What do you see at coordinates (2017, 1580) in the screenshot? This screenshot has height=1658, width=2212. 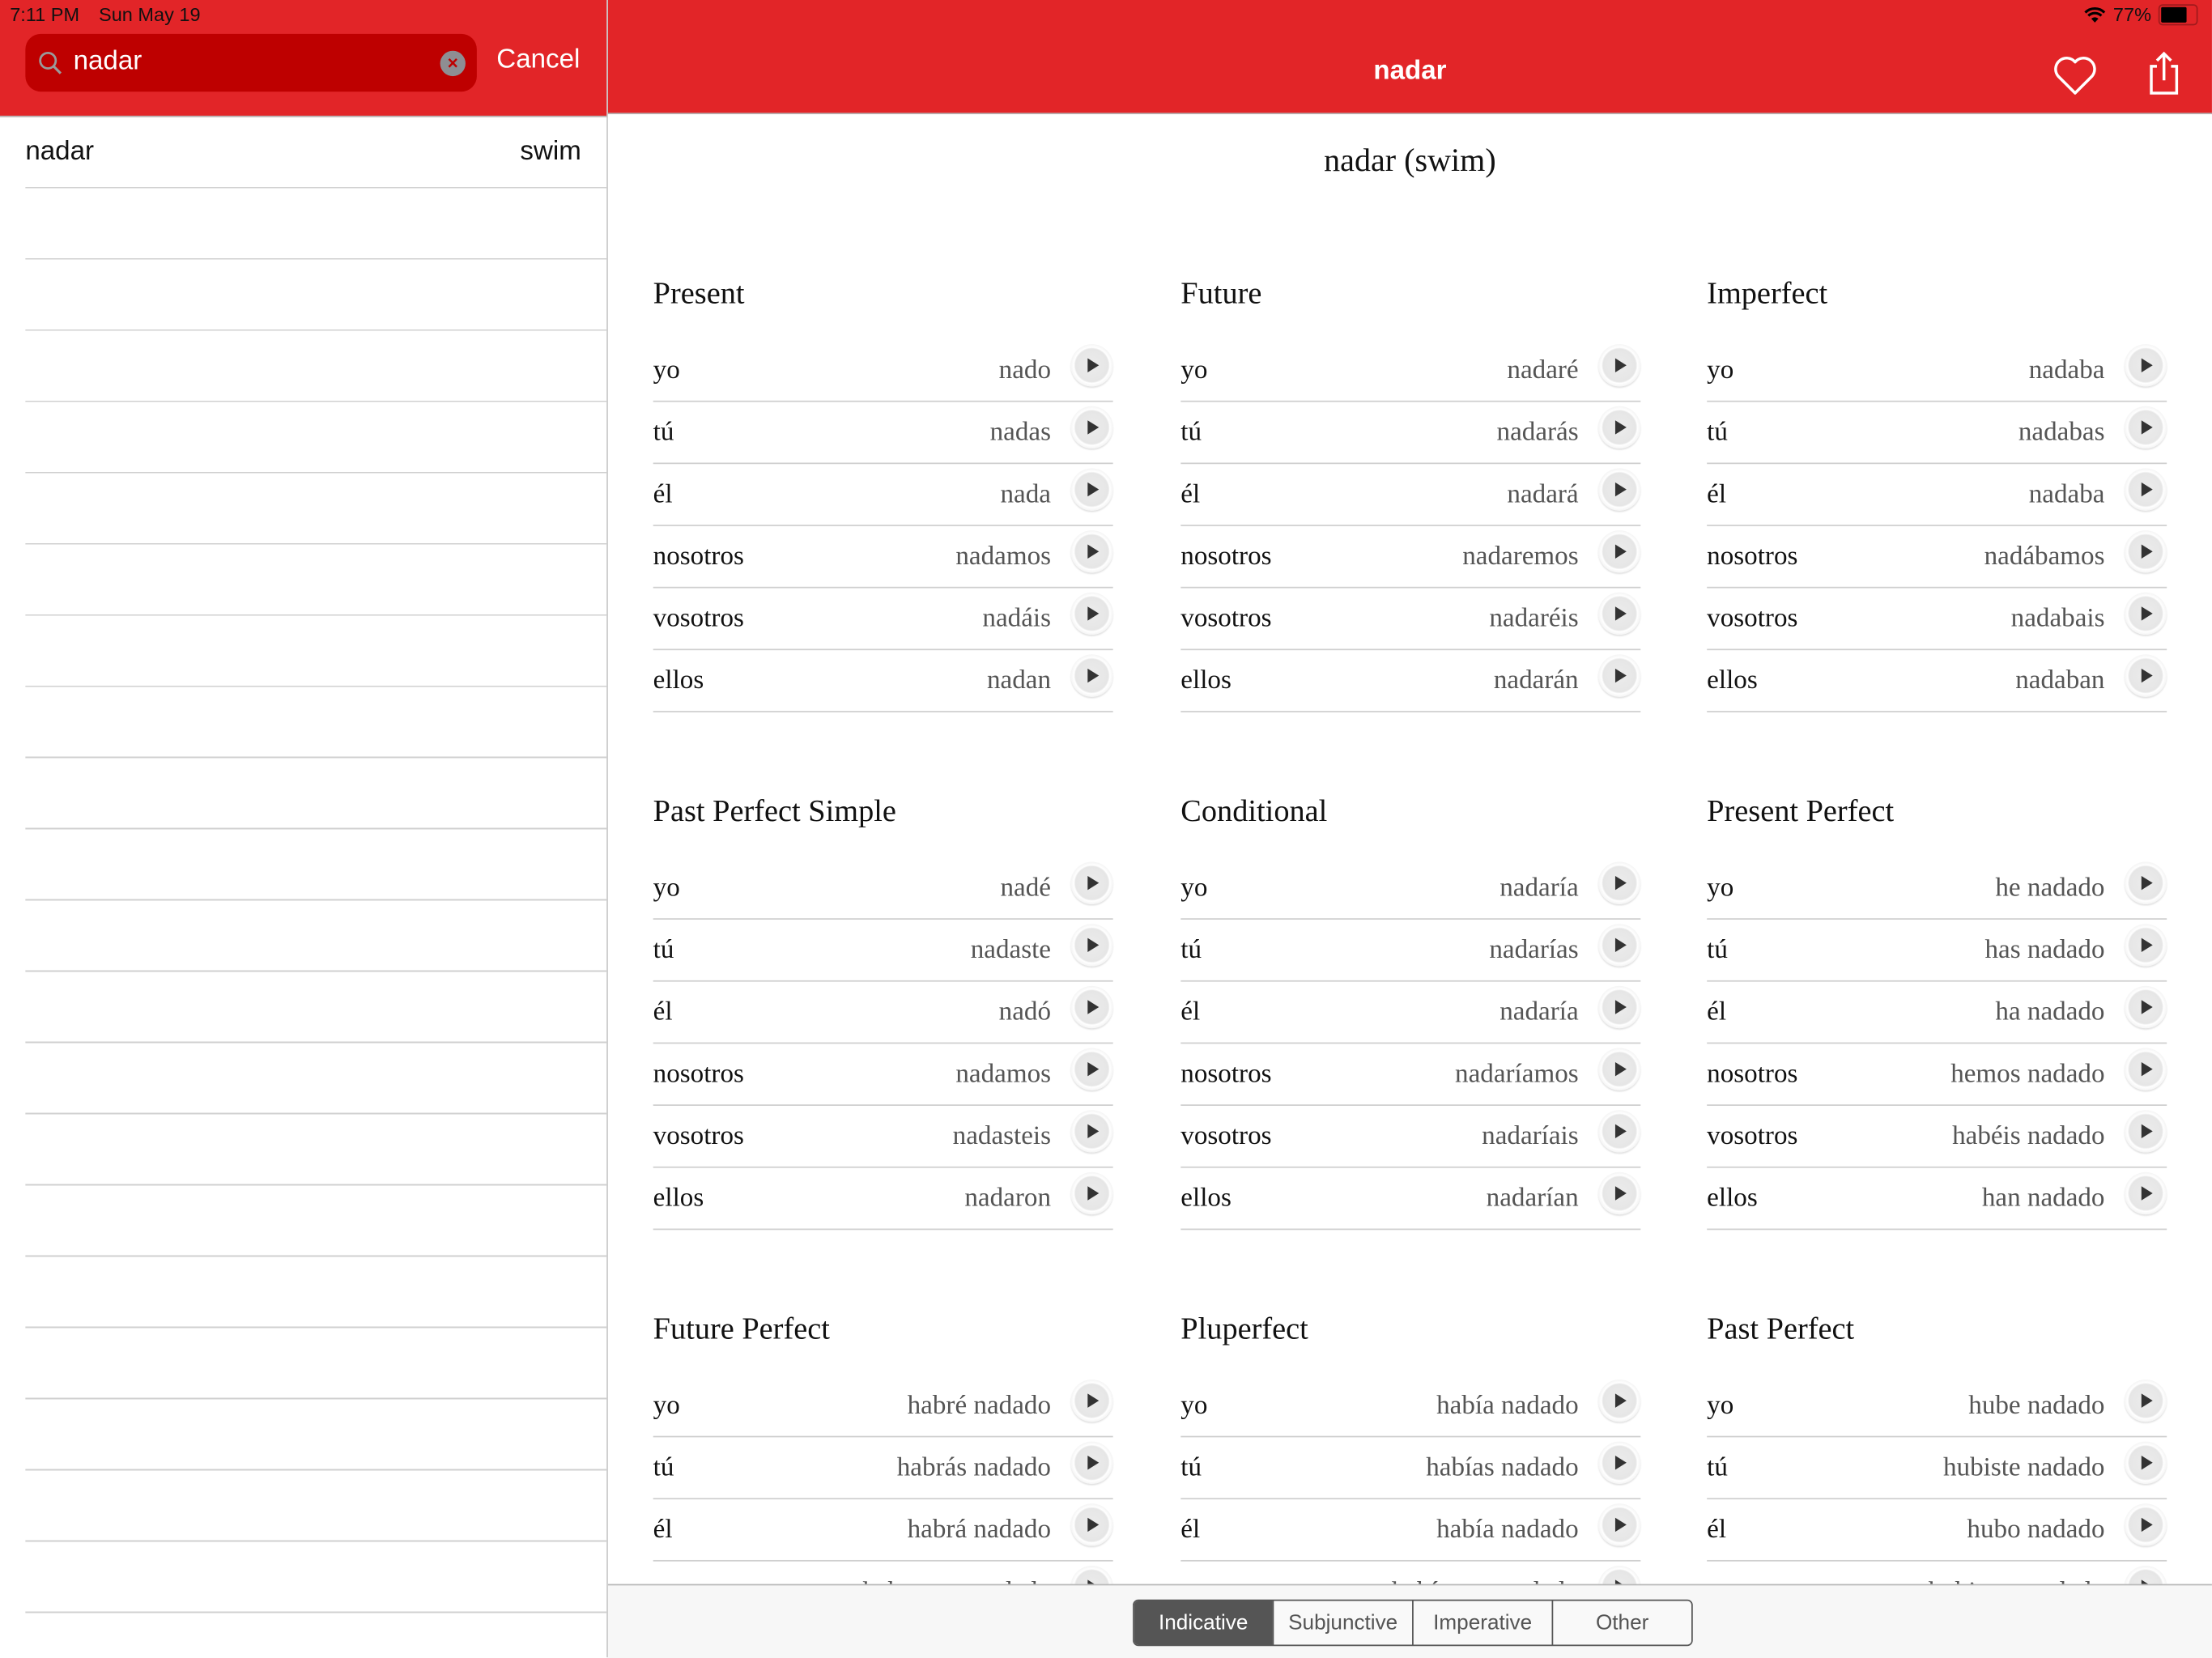 I see `conjugated-form: hubimos nadado` at bounding box center [2017, 1580].